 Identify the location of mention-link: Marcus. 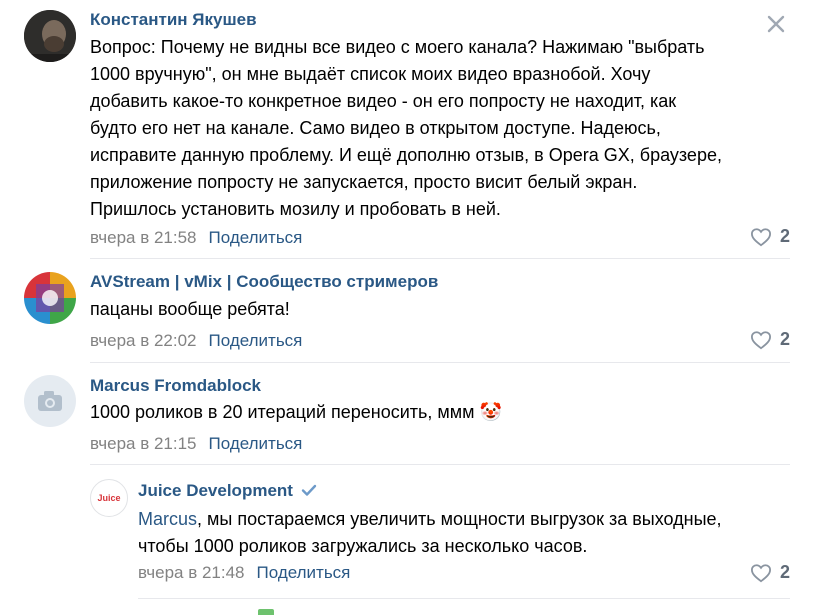
(167, 519).